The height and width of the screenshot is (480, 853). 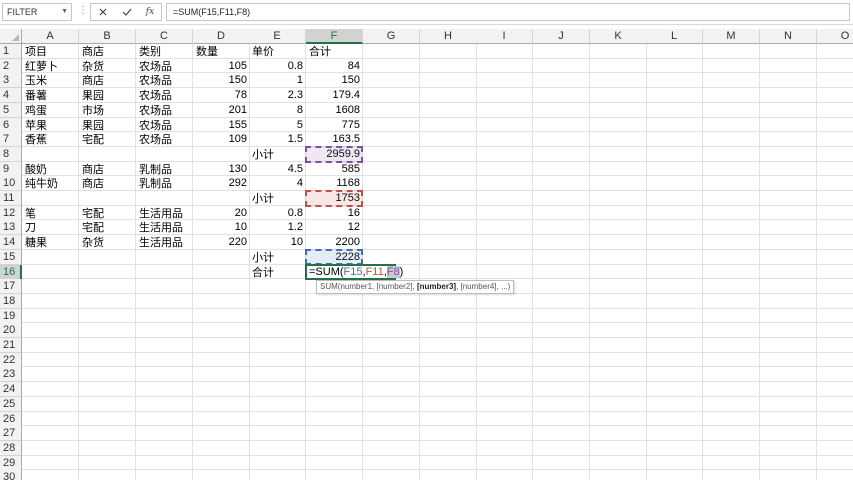 What do you see at coordinates (221, 51) in the screenshot?
I see `cell-d1: 数量` at bounding box center [221, 51].